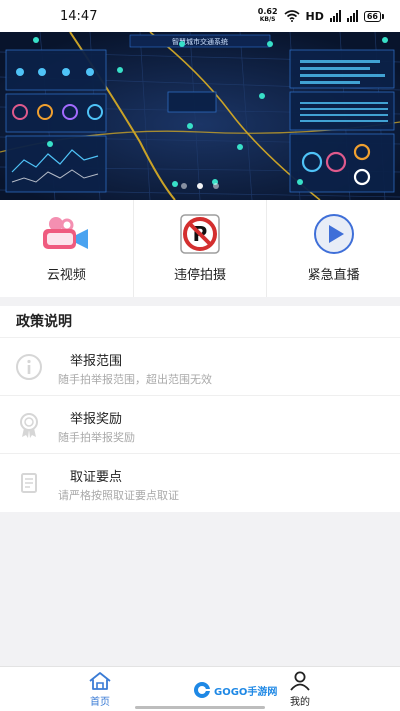 This screenshot has width=400, height=711. Describe the element at coordinates (96, 419) in the screenshot. I see `policy-item-title: 举报奖励` at that location.